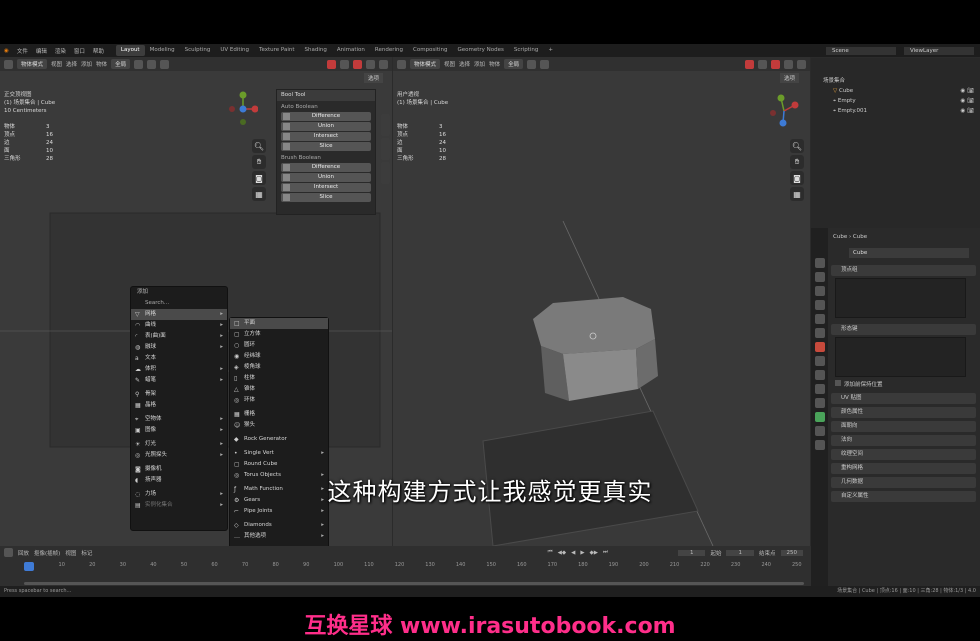 Image resolution: width=980 pixels, height=641 pixels. I want to click on prev-keyframe-icon: ◀◆, so click(562, 553).